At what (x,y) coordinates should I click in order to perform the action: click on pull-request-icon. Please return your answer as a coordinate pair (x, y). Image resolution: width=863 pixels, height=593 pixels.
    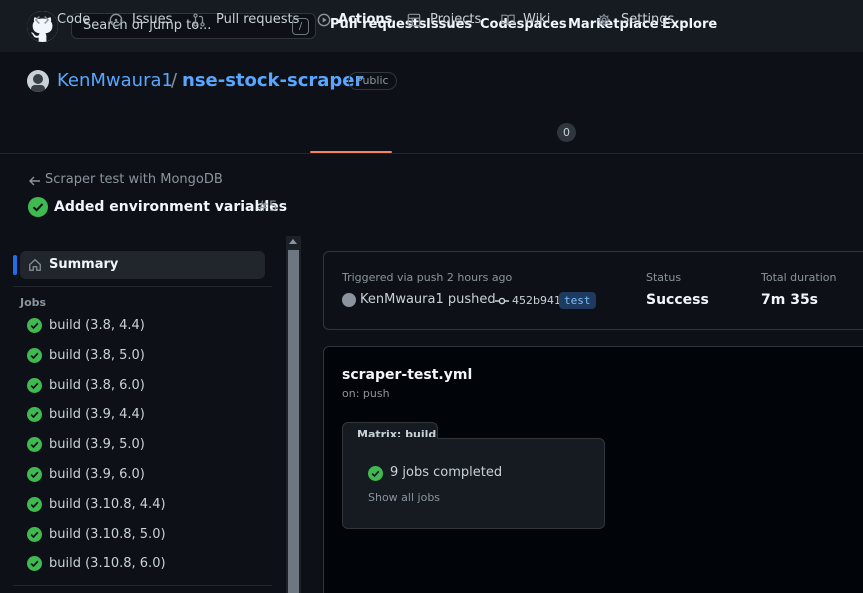
    Looking at the image, I should click on (199, 20).